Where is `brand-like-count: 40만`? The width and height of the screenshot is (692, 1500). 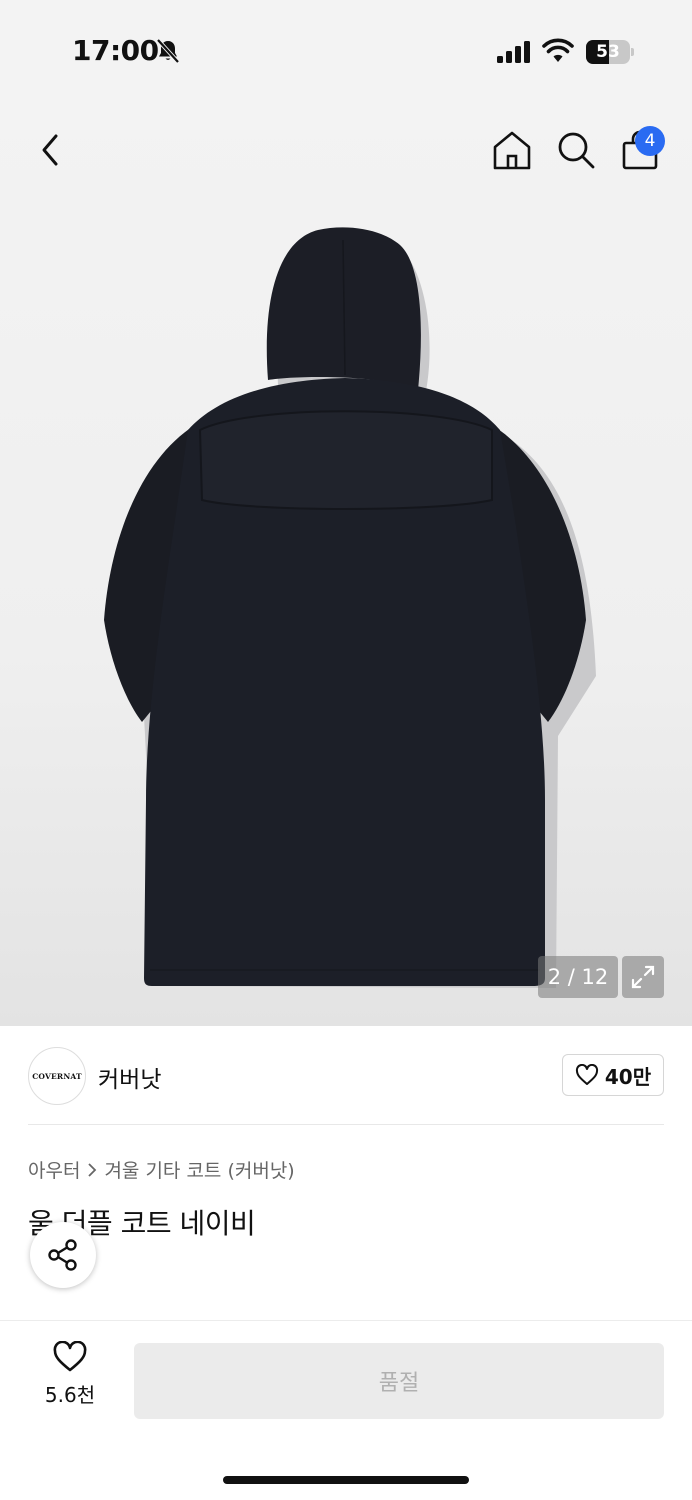 brand-like-count: 40만 is located at coordinates (628, 1076).